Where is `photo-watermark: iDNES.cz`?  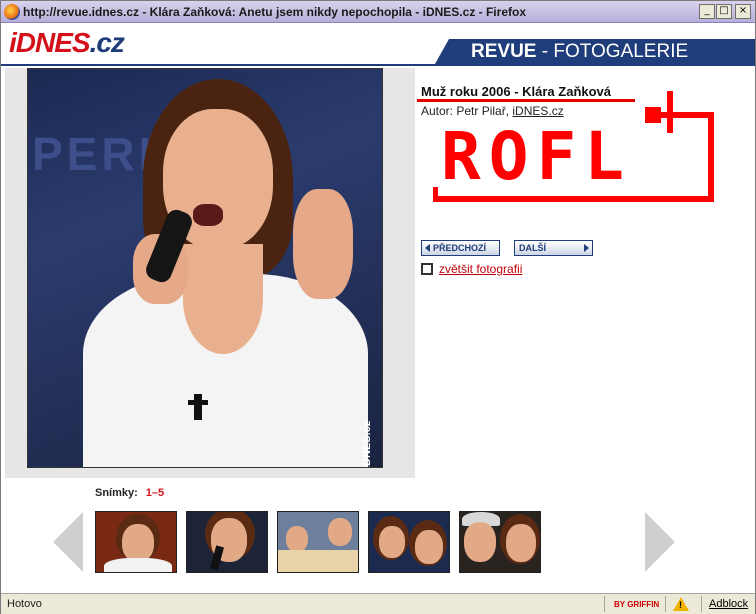
photo-watermark: iDNES.cz is located at coordinates (367, 444).